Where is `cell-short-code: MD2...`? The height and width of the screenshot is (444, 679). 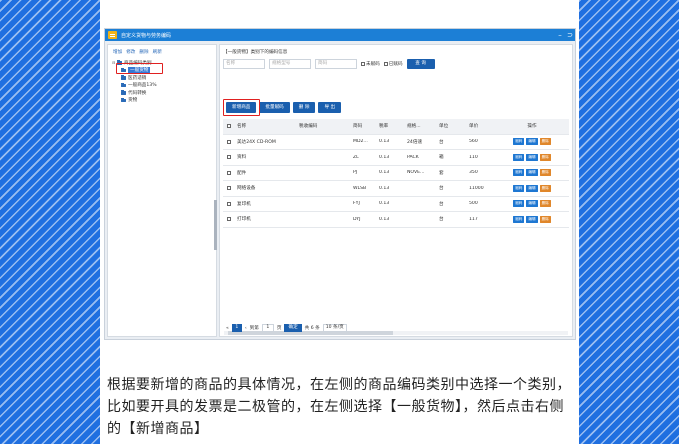 cell-short-code: MD2... is located at coordinates (360, 142).